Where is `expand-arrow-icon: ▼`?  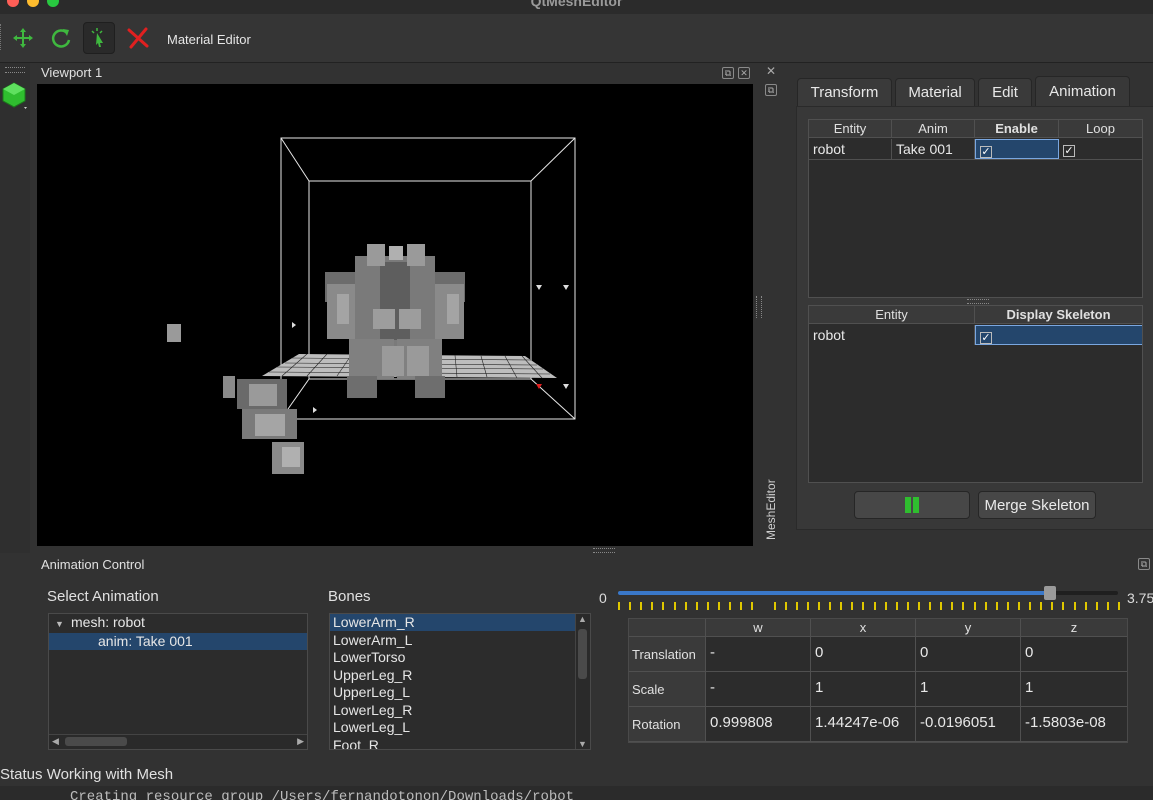 expand-arrow-icon: ▼ is located at coordinates (63, 624).